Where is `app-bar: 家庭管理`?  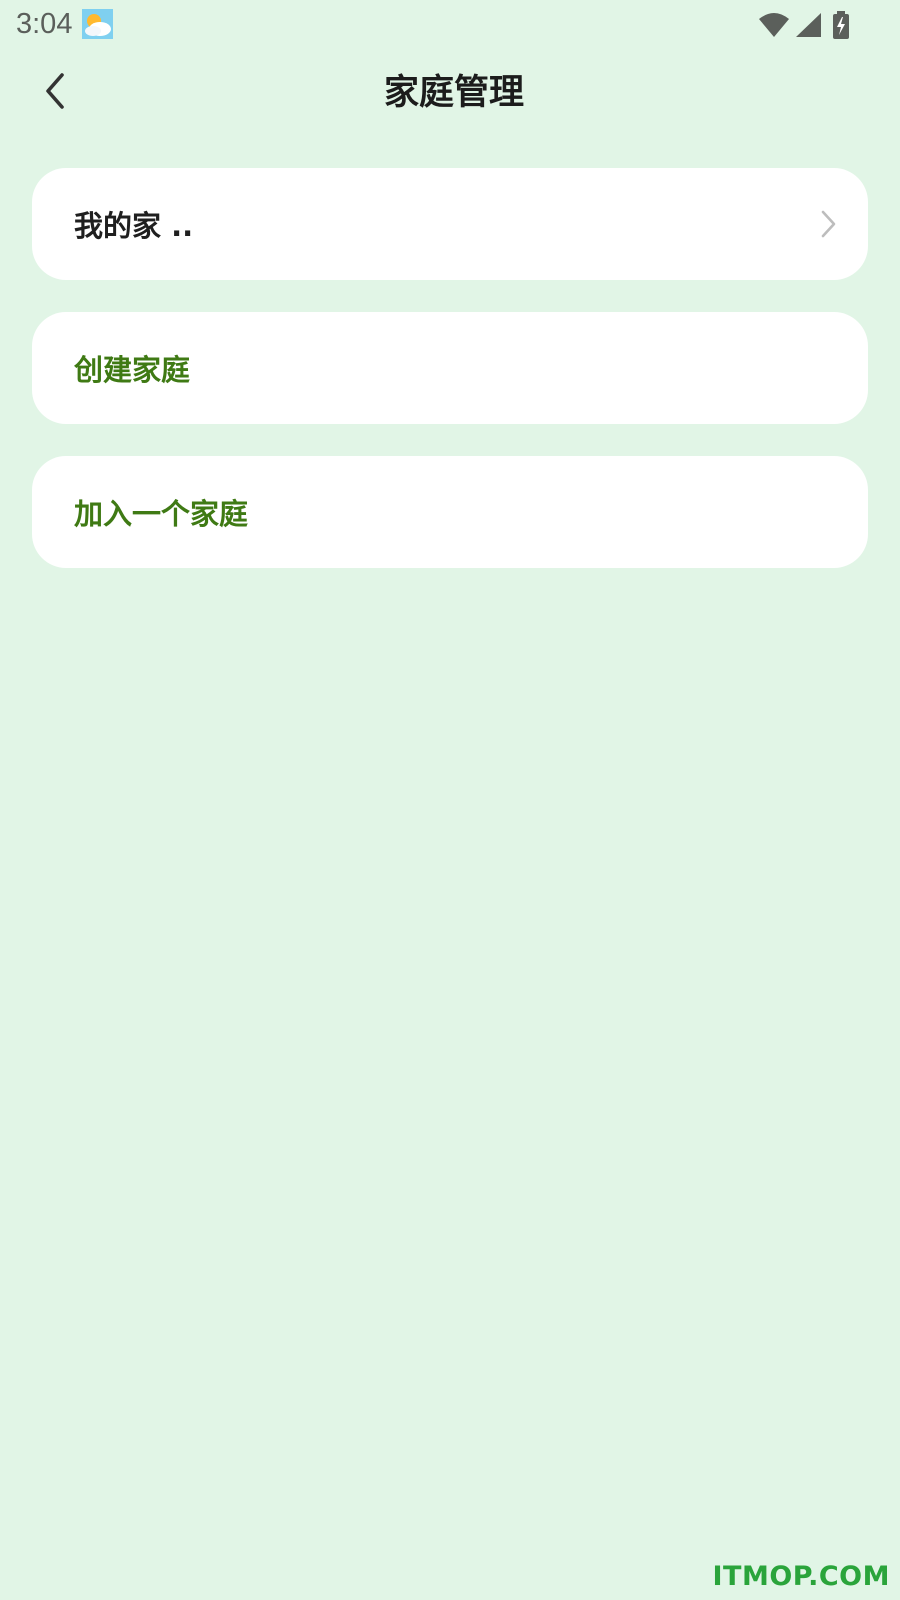
app-bar: 家庭管理 is located at coordinates (450, 93).